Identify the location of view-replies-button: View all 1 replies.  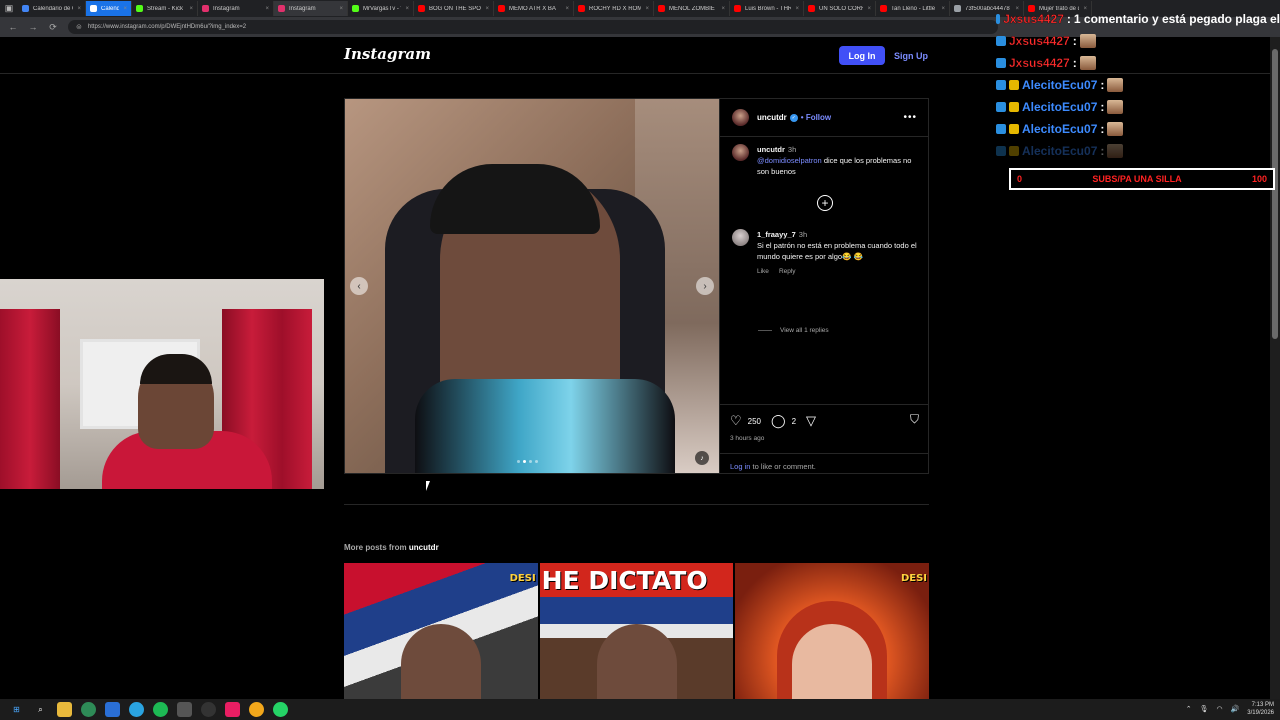
(793, 330).